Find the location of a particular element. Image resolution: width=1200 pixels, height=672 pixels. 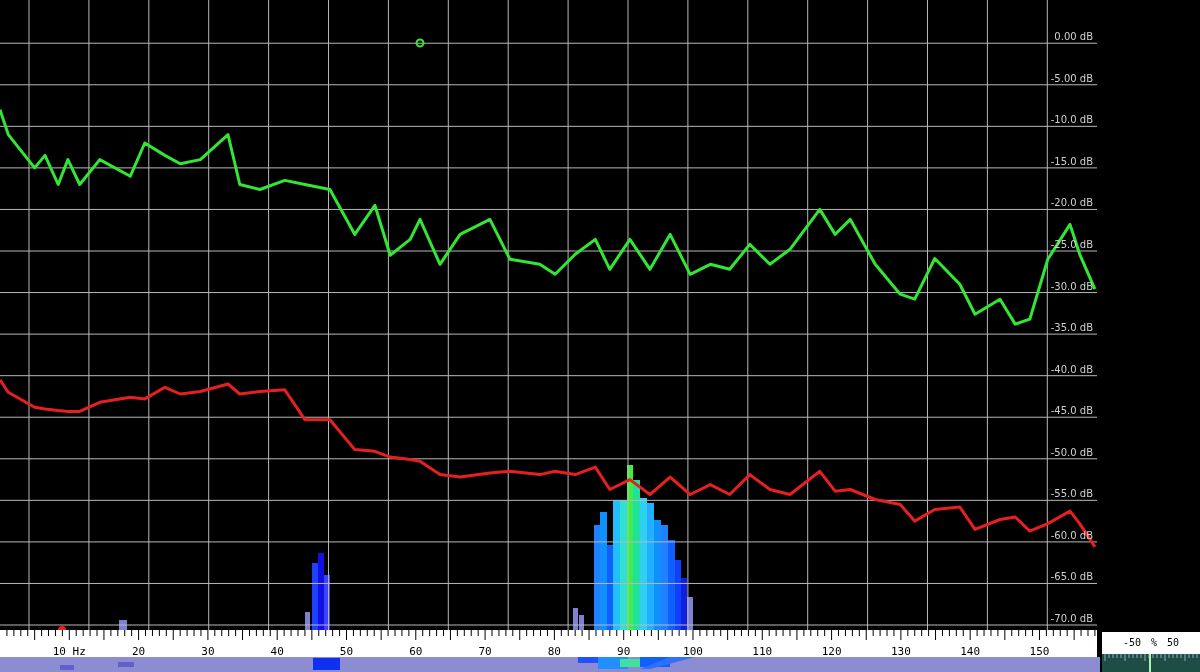

meter-label: 50 is located at coordinates (1173, 643).